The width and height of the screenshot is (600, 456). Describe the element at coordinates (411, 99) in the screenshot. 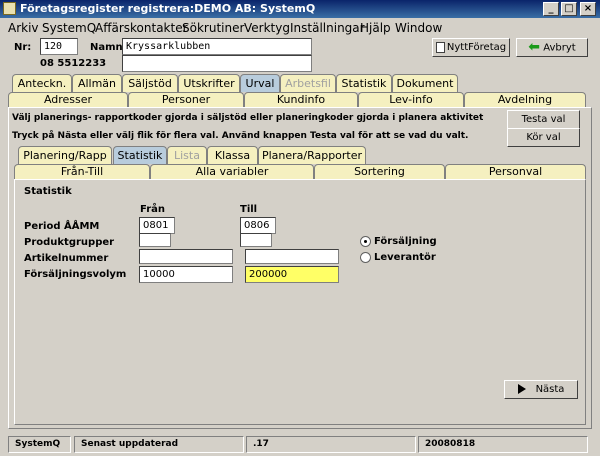

I see `tab-lev-info: Lev-info` at that location.